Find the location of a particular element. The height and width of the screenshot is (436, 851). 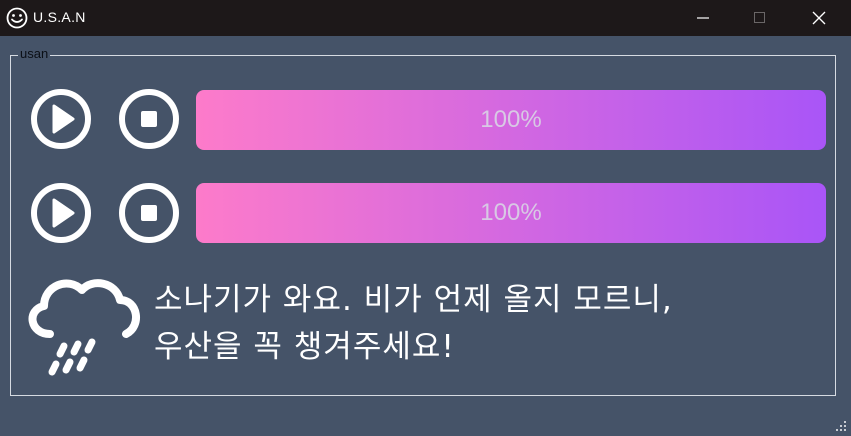

close-icon is located at coordinates (819, 18).